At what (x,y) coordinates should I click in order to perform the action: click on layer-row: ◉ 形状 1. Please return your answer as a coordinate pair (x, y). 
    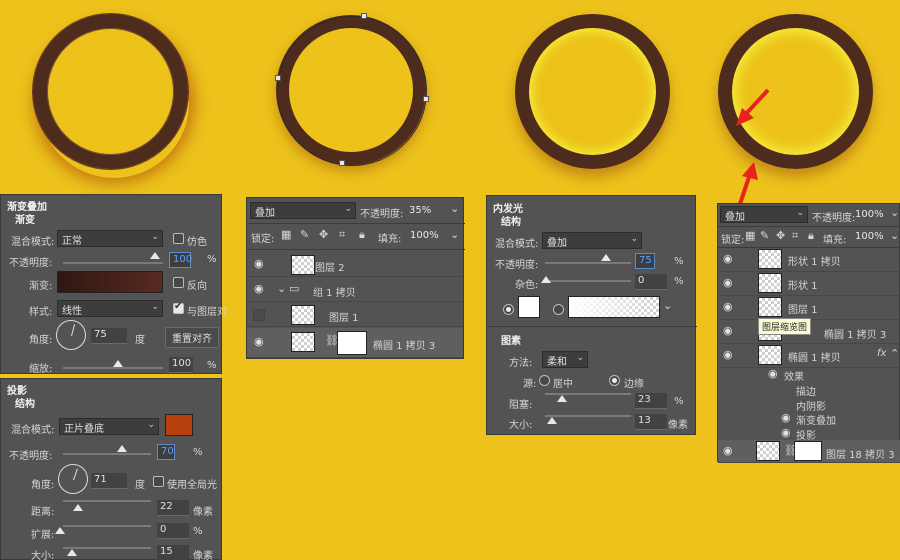
    Looking at the image, I should click on (809, 284).